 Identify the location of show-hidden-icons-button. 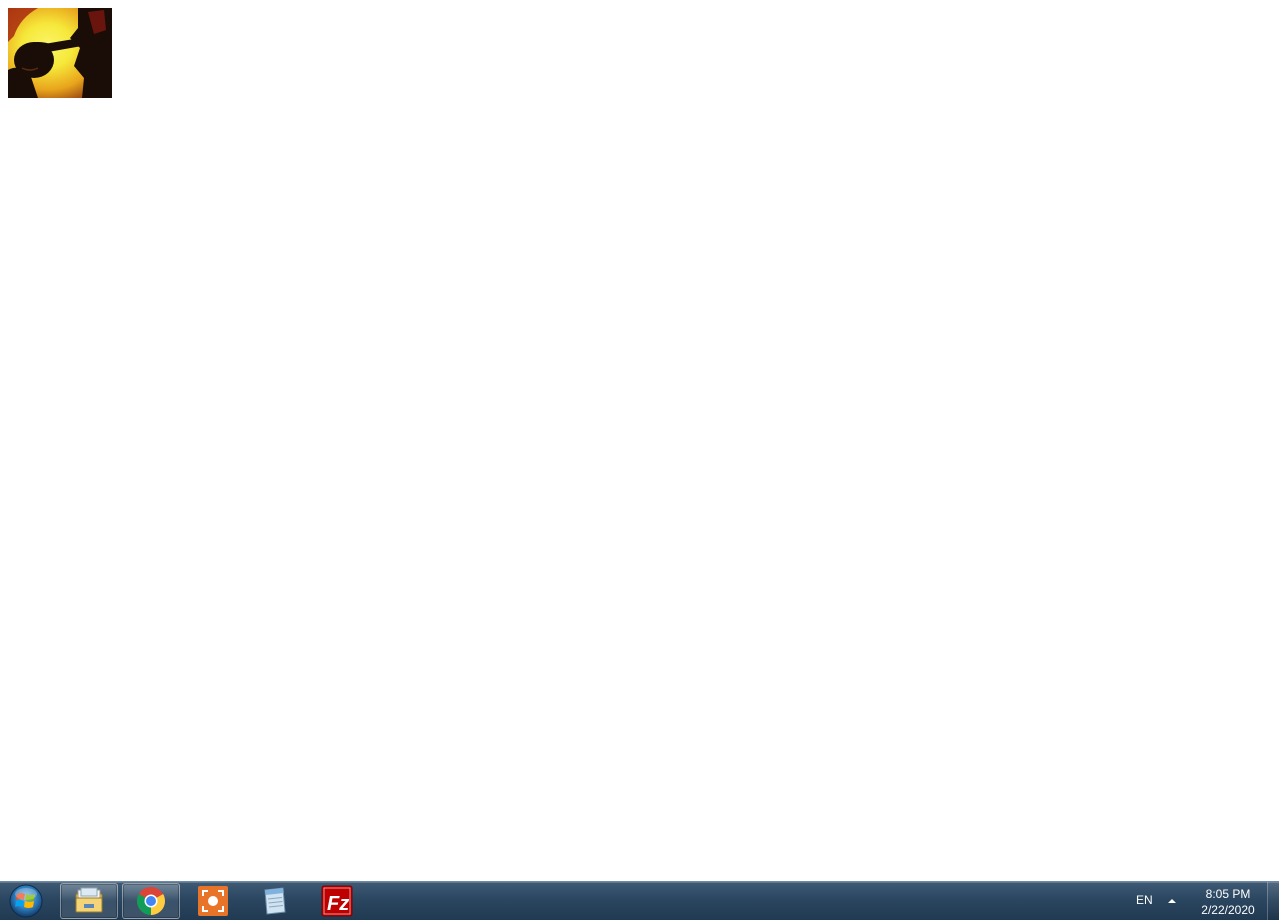
(1172, 901).